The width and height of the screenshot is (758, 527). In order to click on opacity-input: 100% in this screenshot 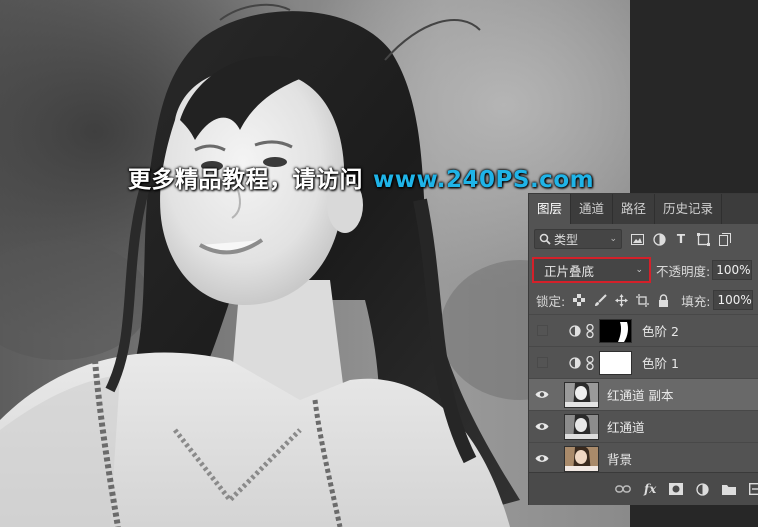, I will do `click(732, 270)`.